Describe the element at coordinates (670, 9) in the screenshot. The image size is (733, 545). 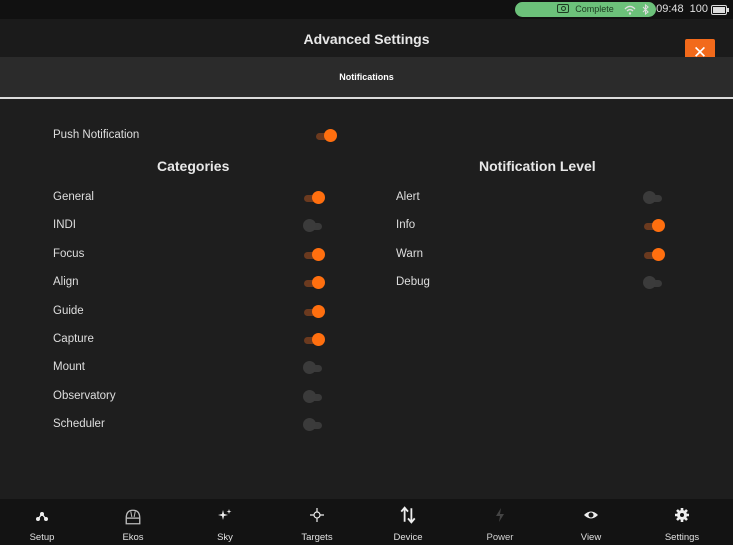
I see `clock: 09:48` at that location.